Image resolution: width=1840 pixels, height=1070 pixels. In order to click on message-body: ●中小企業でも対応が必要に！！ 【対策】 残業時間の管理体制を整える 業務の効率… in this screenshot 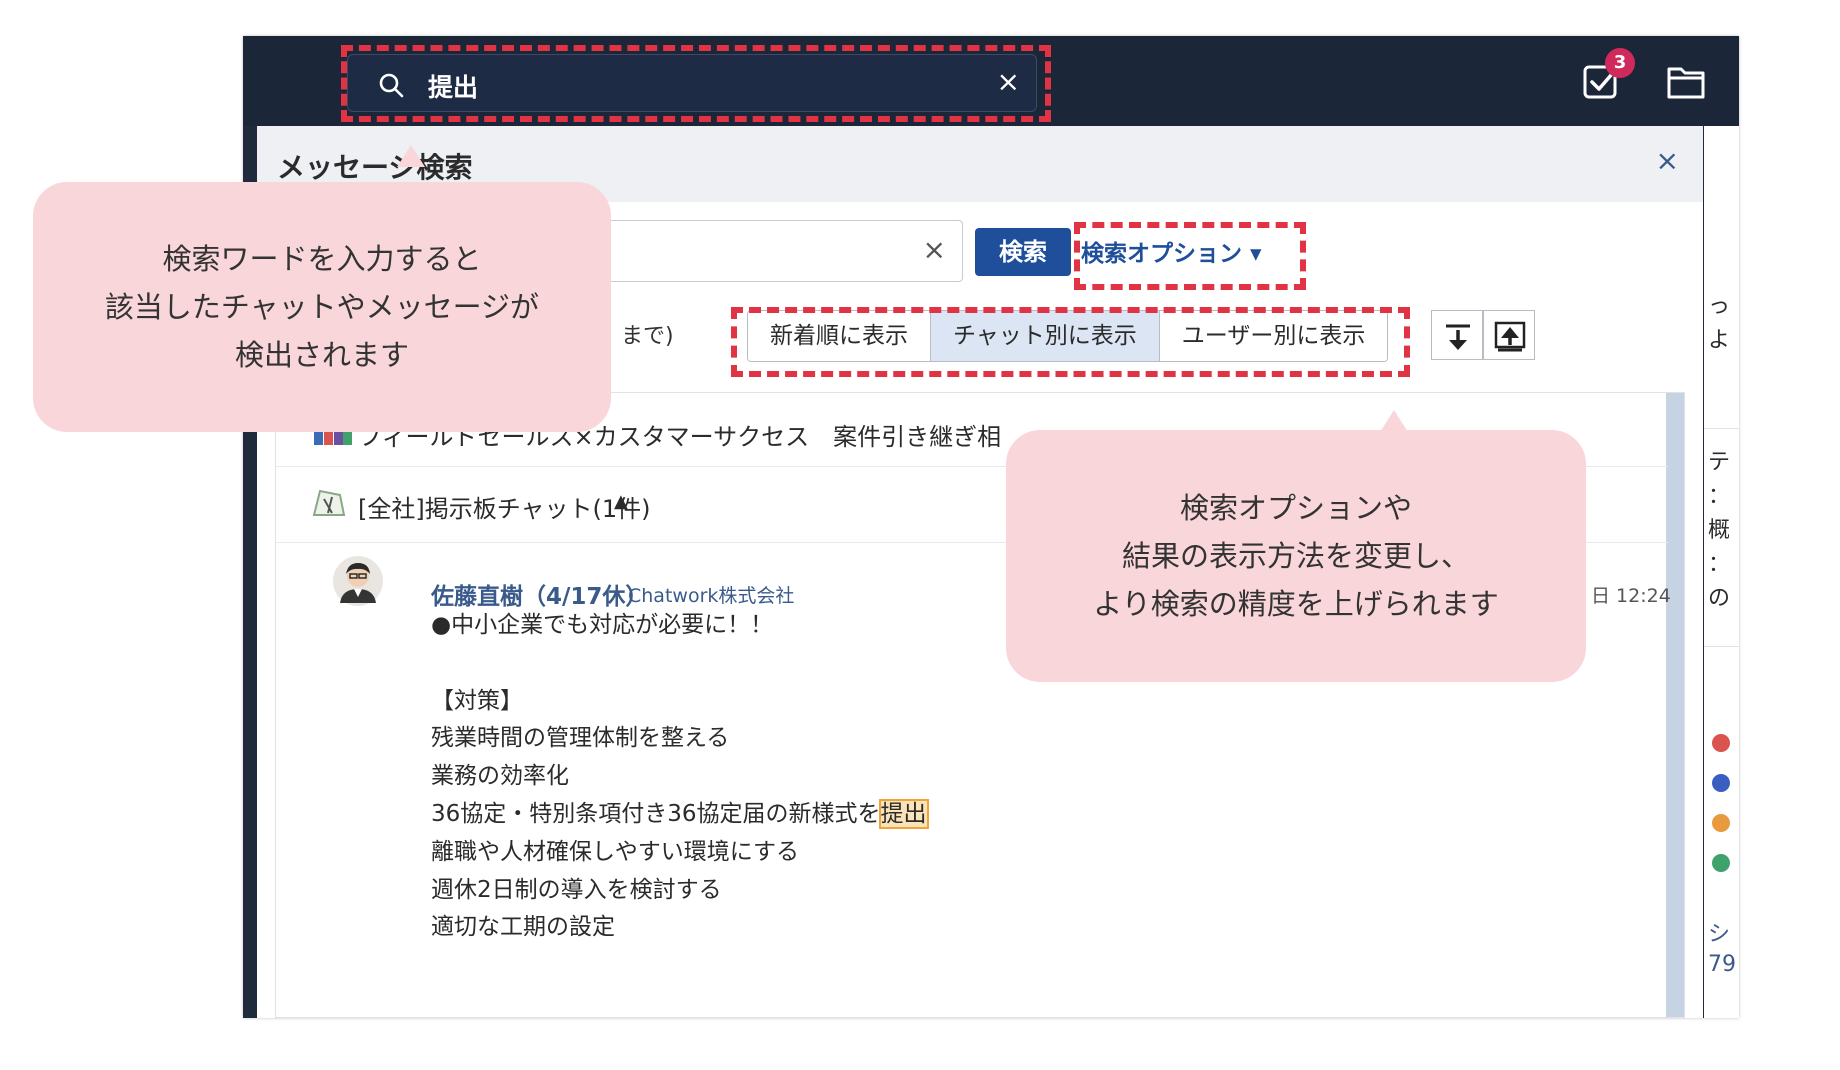, I will do `click(680, 777)`.